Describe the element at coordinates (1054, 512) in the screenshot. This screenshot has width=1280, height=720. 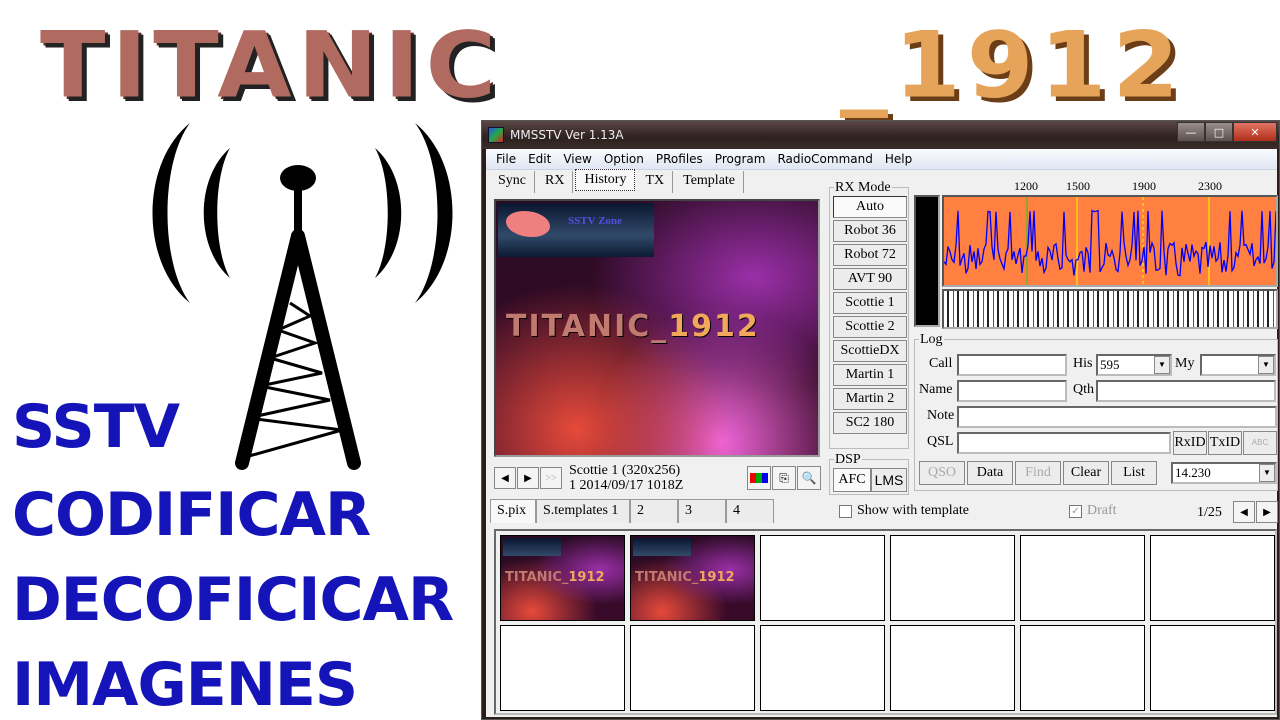
I see `history-options: Show with template ✓ Draft 1/25 ◀ ▶` at that location.